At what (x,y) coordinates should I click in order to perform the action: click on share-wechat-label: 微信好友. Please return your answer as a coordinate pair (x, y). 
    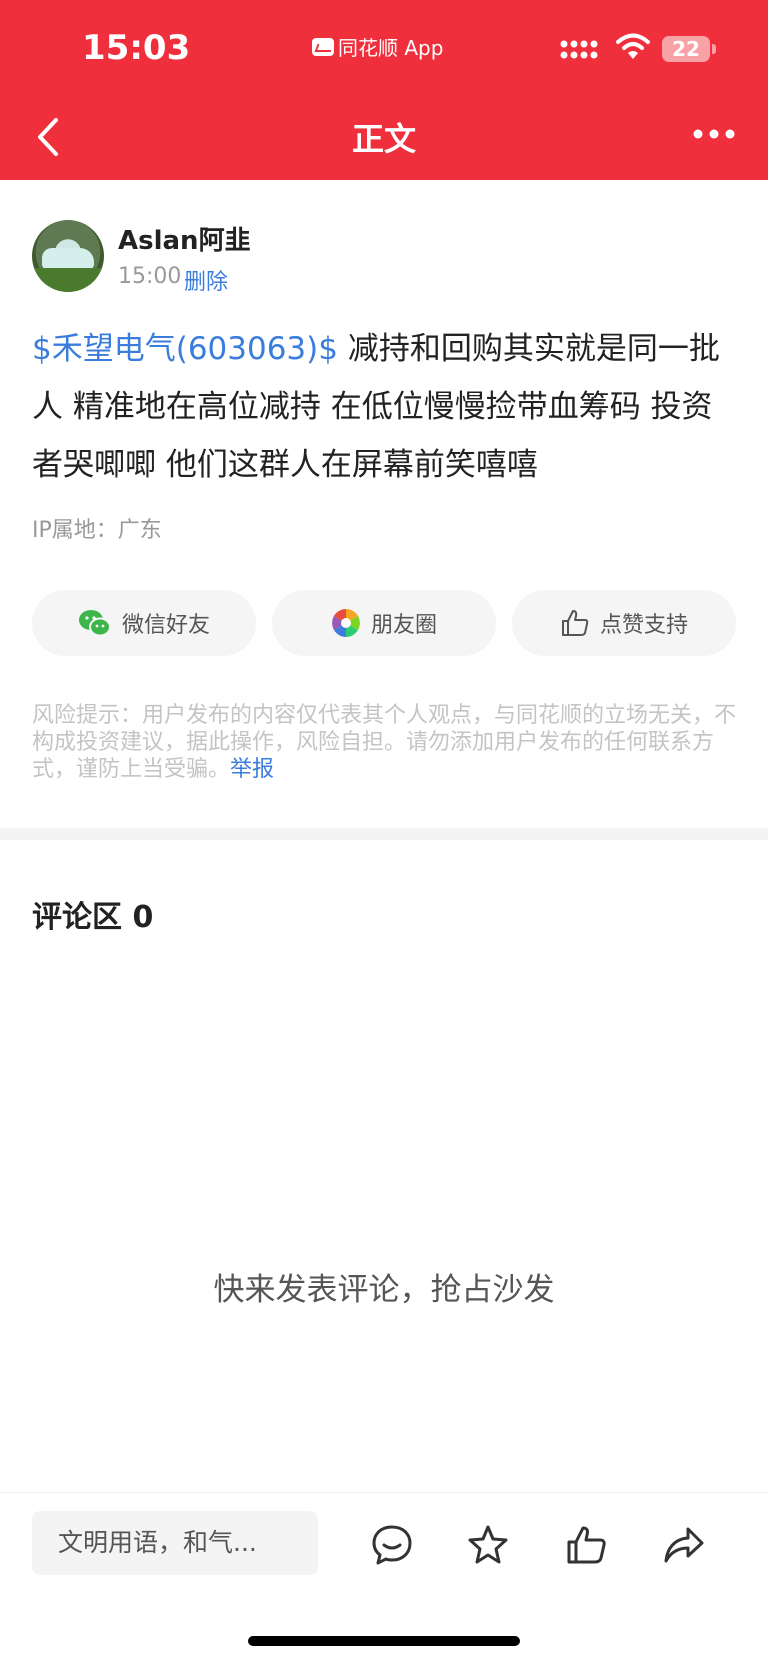
    Looking at the image, I should click on (165, 625).